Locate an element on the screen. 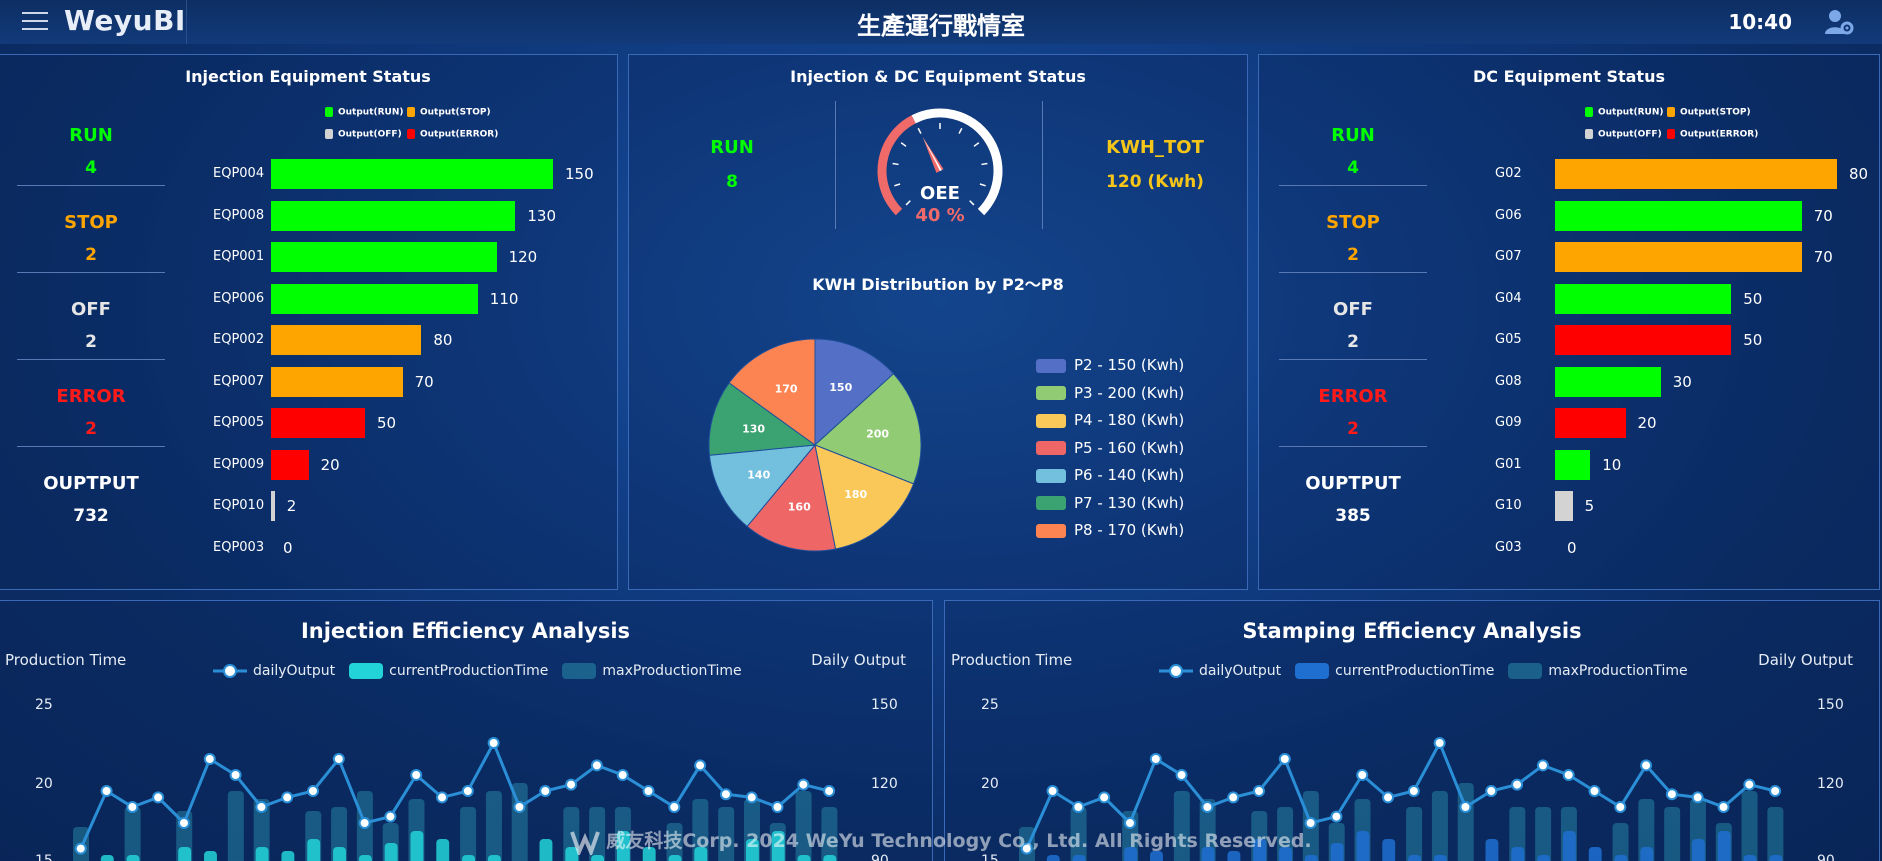  legend-item: P5 - 160 (Kwh) is located at coordinates (1110, 453).